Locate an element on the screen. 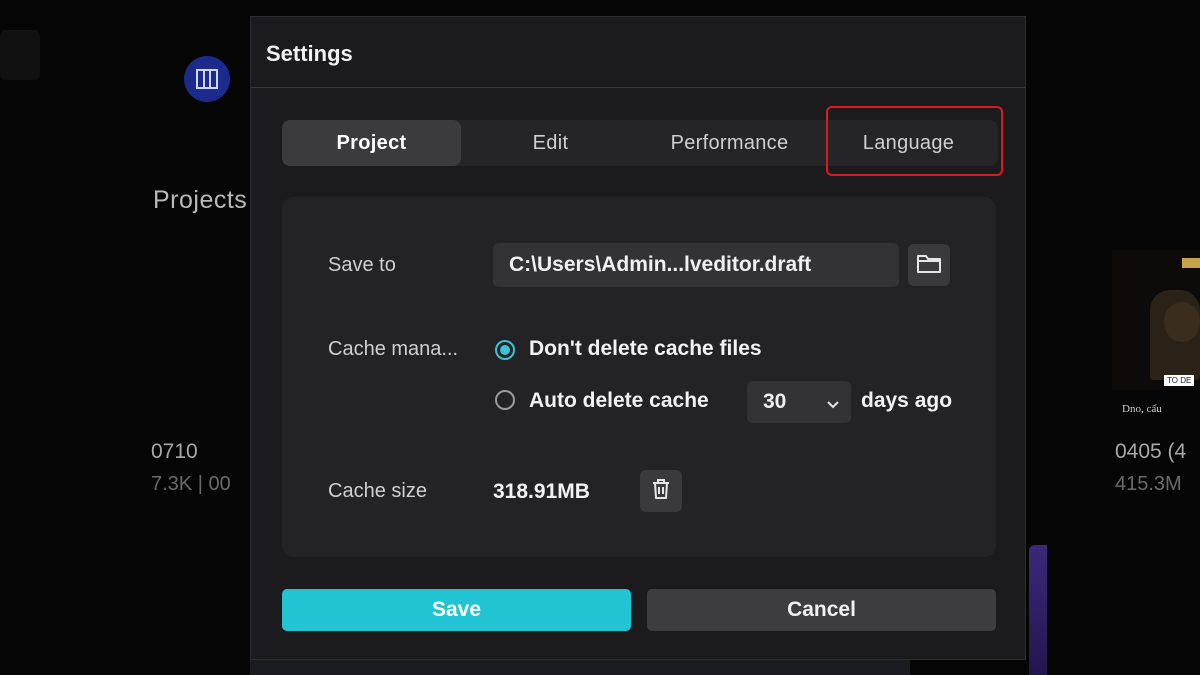  dont-delete-cache-label: Don't delete cache files is located at coordinates (645, 349).